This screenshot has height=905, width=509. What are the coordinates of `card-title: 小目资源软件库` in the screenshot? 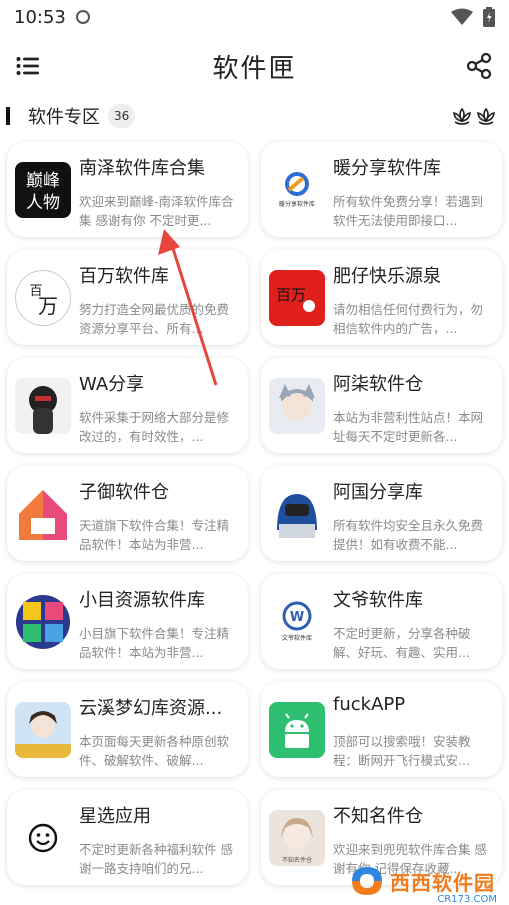 It's located at (142, 600).